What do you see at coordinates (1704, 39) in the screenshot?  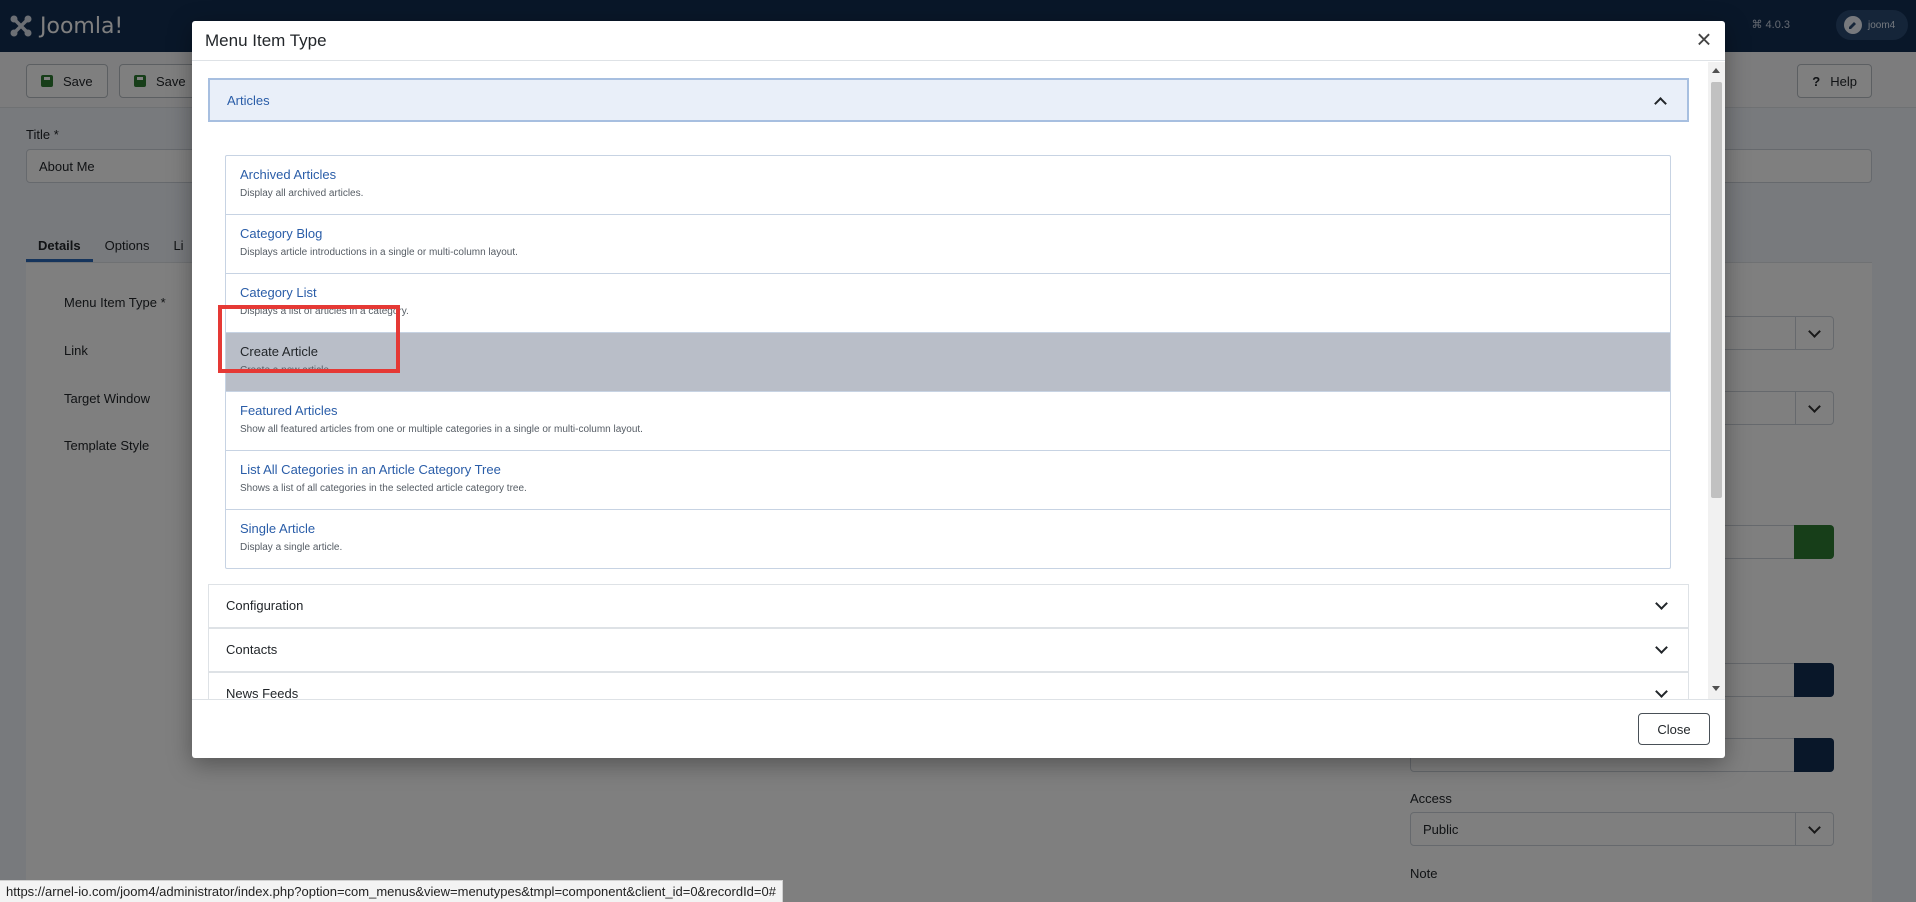 I see `close-icon: ×` at bounding box center [1704, 39].